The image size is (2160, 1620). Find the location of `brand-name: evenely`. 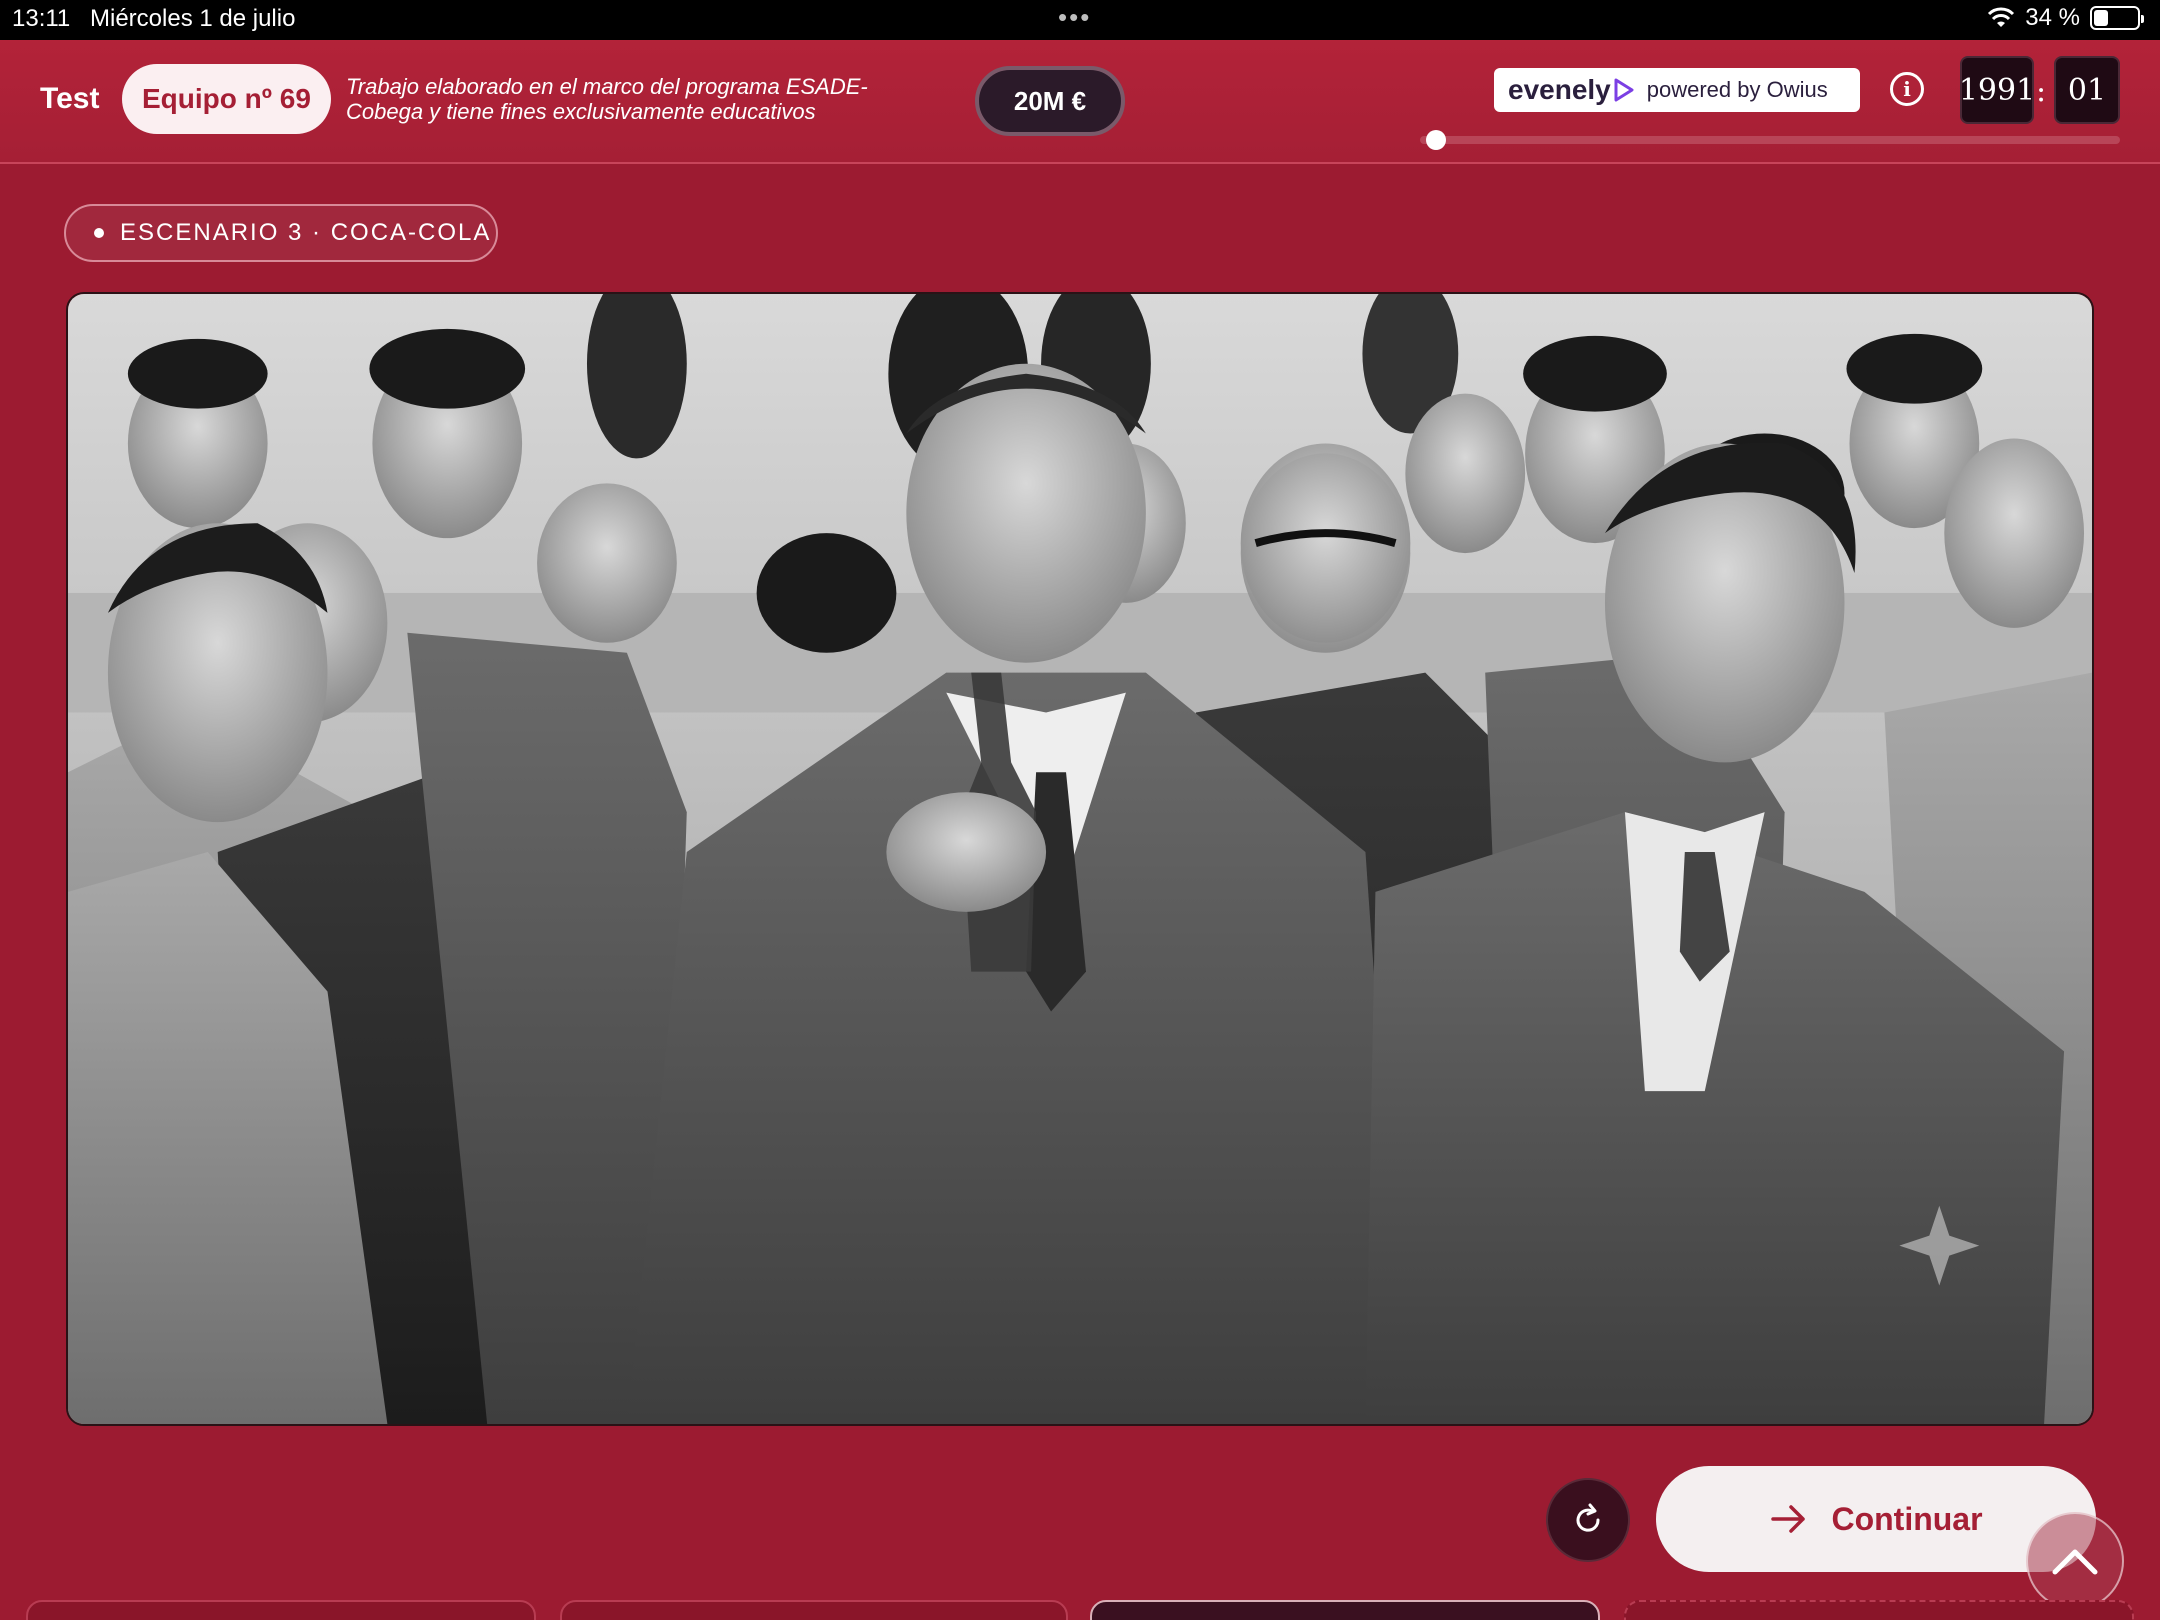

brand-name: evenely is located at coordinates (1559, 89).